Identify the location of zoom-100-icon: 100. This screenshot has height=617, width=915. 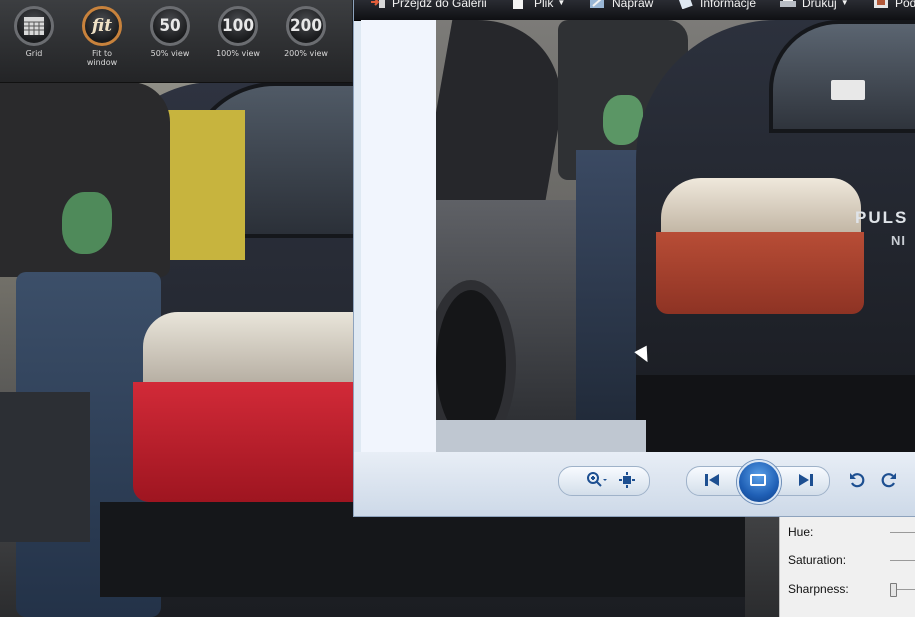
(238, 26).